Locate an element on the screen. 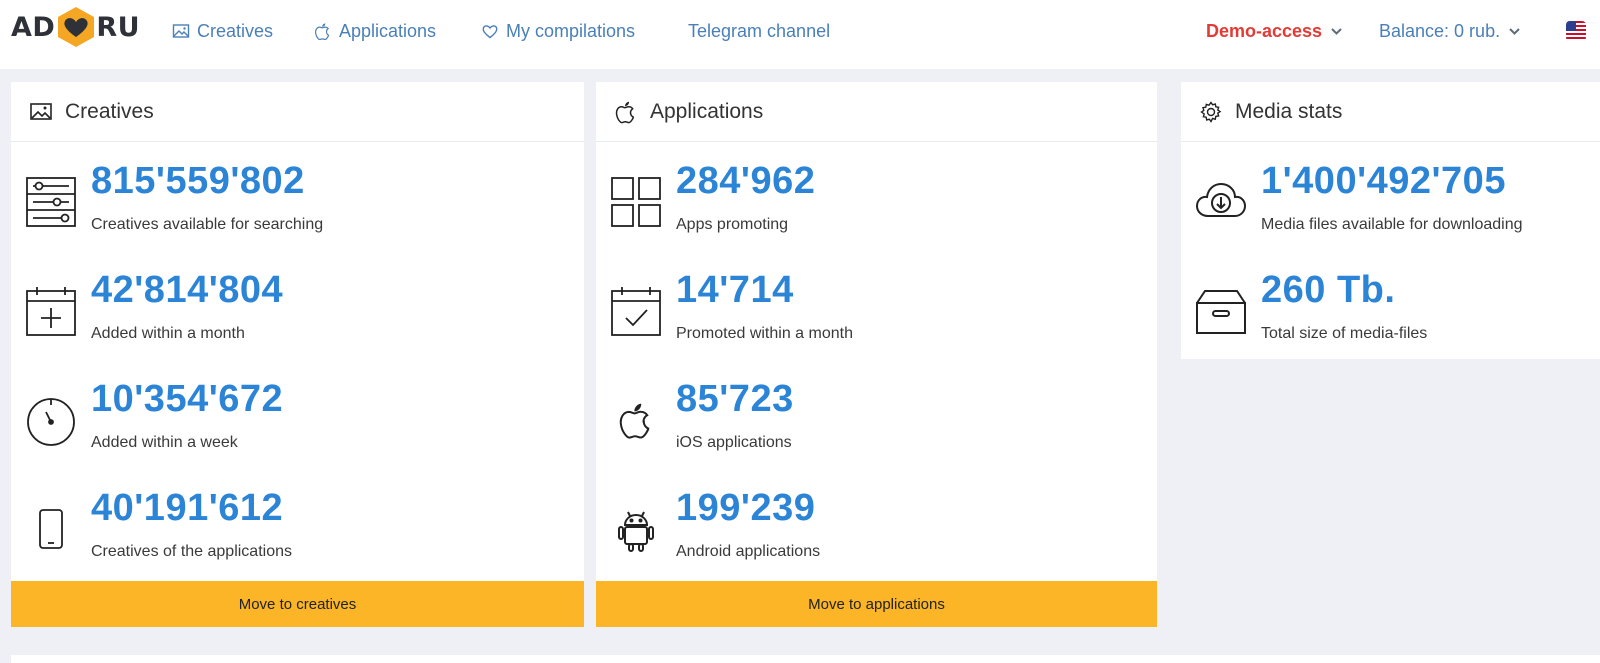  nav-creatives-label: Creatives is located at coordinates (235, 30).